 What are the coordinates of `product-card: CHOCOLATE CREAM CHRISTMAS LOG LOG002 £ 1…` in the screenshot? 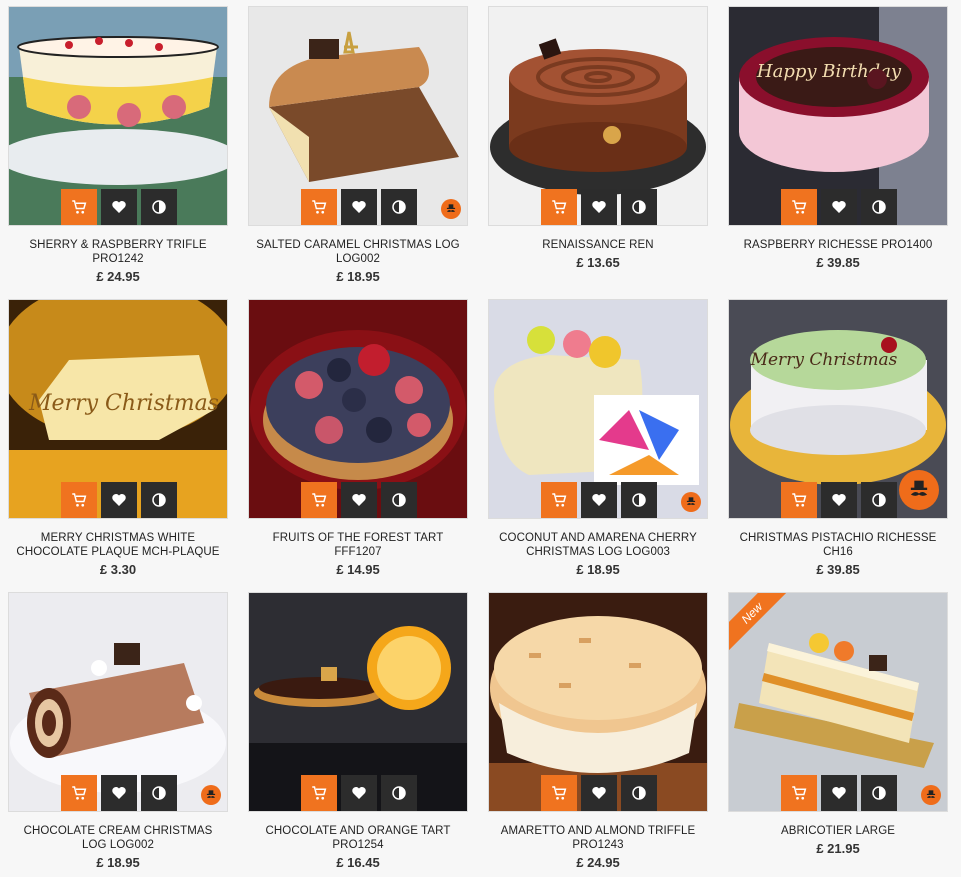 It's located at (118, 731).